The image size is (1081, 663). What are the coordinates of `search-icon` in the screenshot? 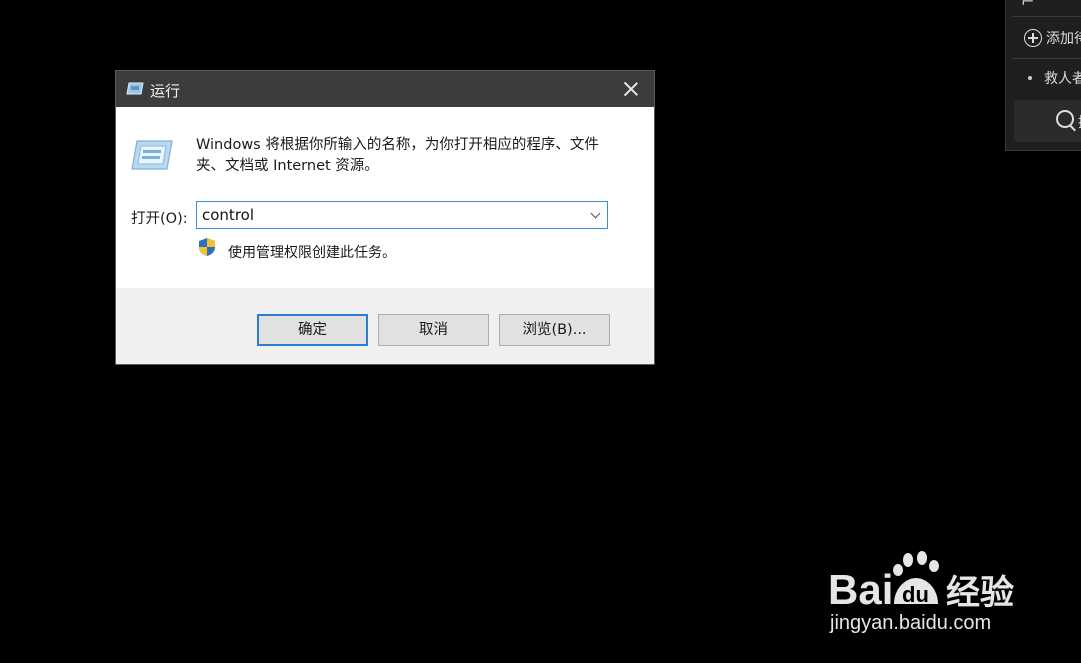 It's located at (1065, 119).